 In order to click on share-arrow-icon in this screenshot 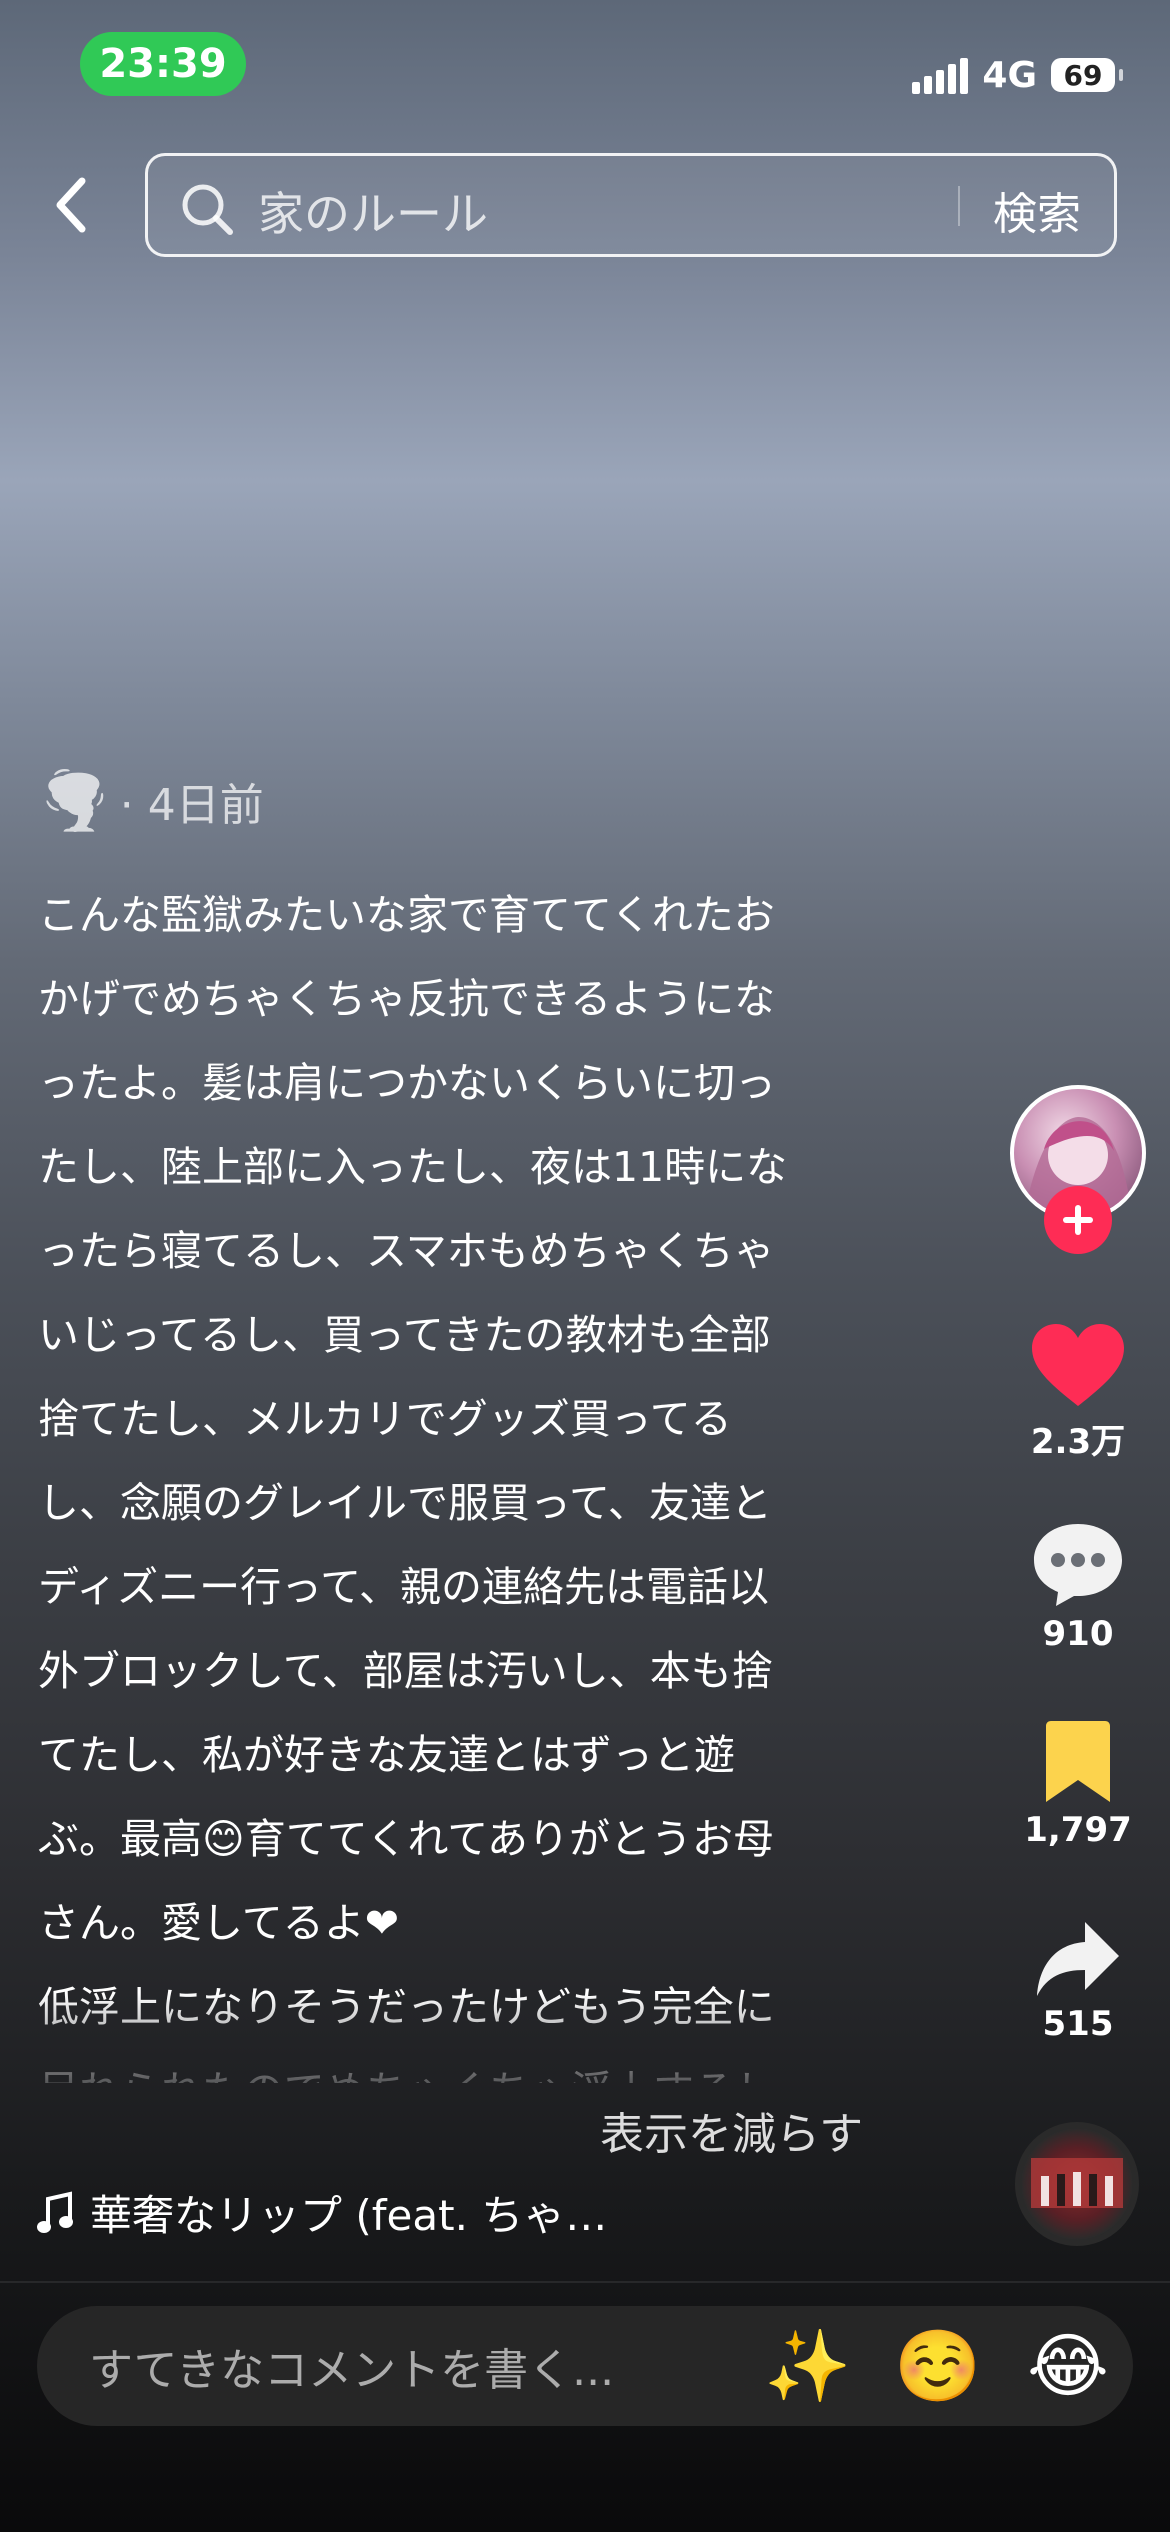, I will do `click(1078, 1959)`.